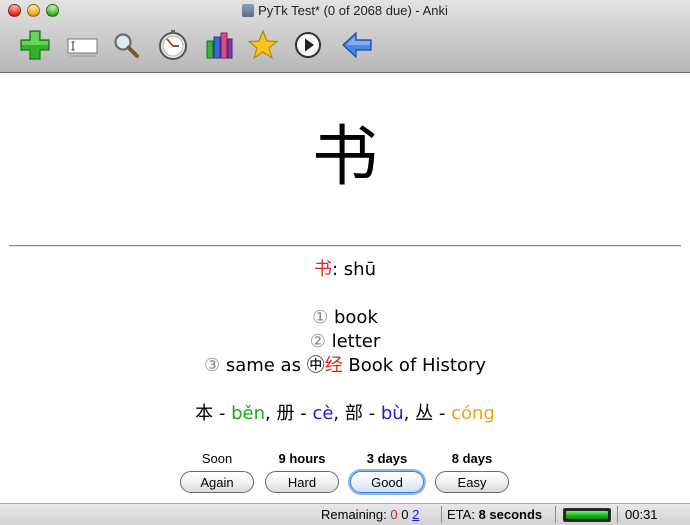  I want to click on related-pinyin: cè, so click(323, 413).